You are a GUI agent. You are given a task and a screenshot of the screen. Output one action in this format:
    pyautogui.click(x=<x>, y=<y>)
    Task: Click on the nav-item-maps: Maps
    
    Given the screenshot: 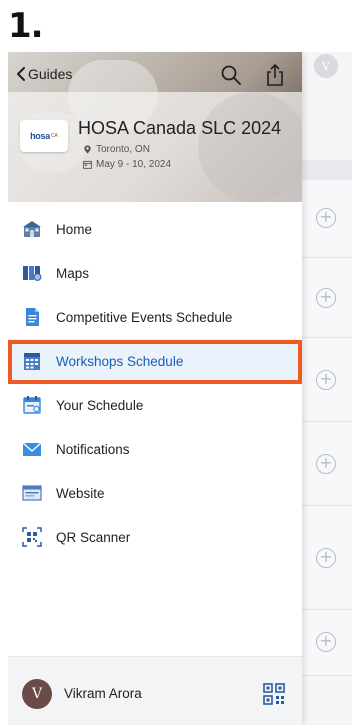 What is the action you would take?
    pyautogui.click(x=155, y=273)
    